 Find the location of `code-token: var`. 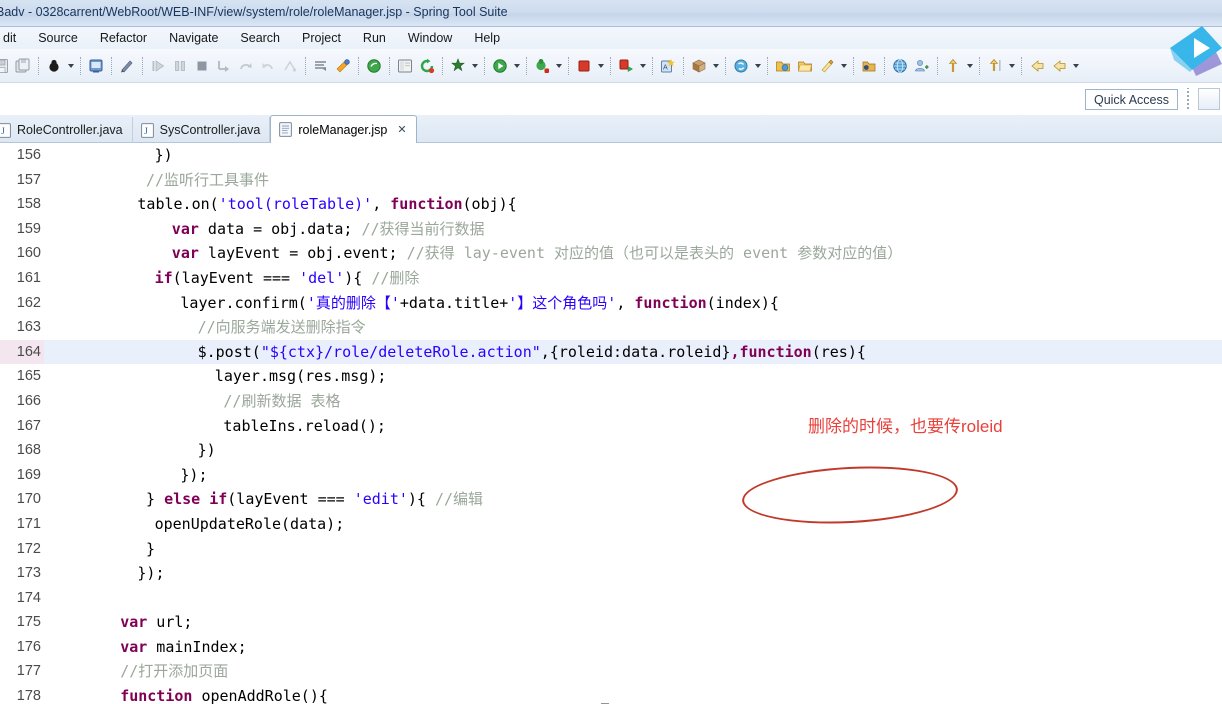

code-token: var is located at coordinates (185, 228).